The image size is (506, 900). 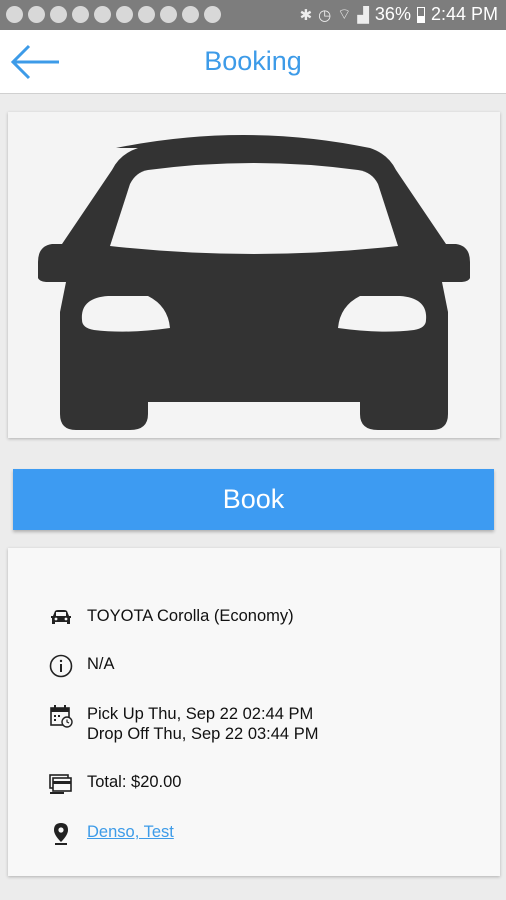 What do you see at coordinates (101, 664) in the screenshot?
I see `info-text: N/A` at bounding box center [101, 664].